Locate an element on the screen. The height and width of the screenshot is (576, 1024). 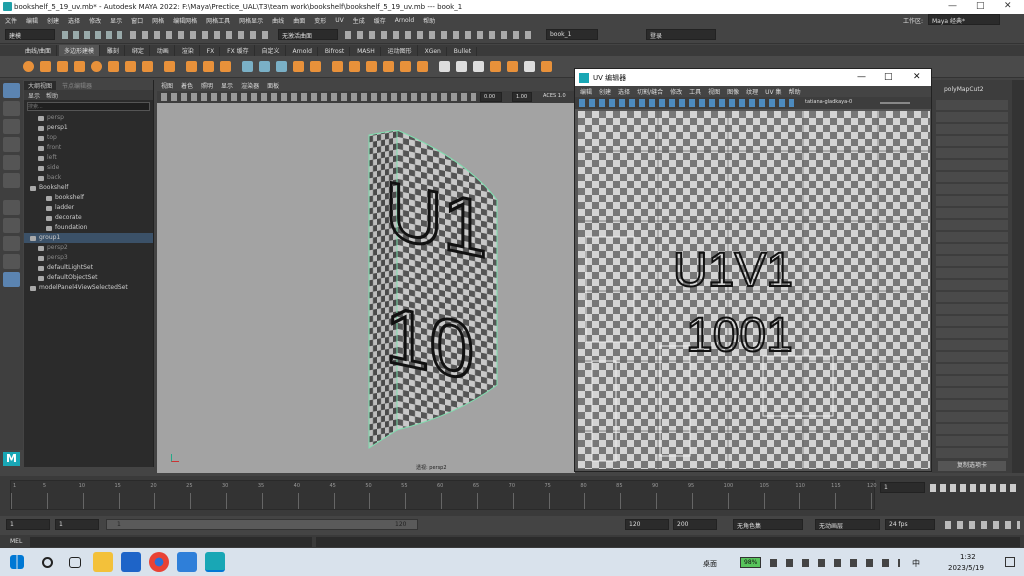
target-weld-icon is located at coordinates (405, 66).